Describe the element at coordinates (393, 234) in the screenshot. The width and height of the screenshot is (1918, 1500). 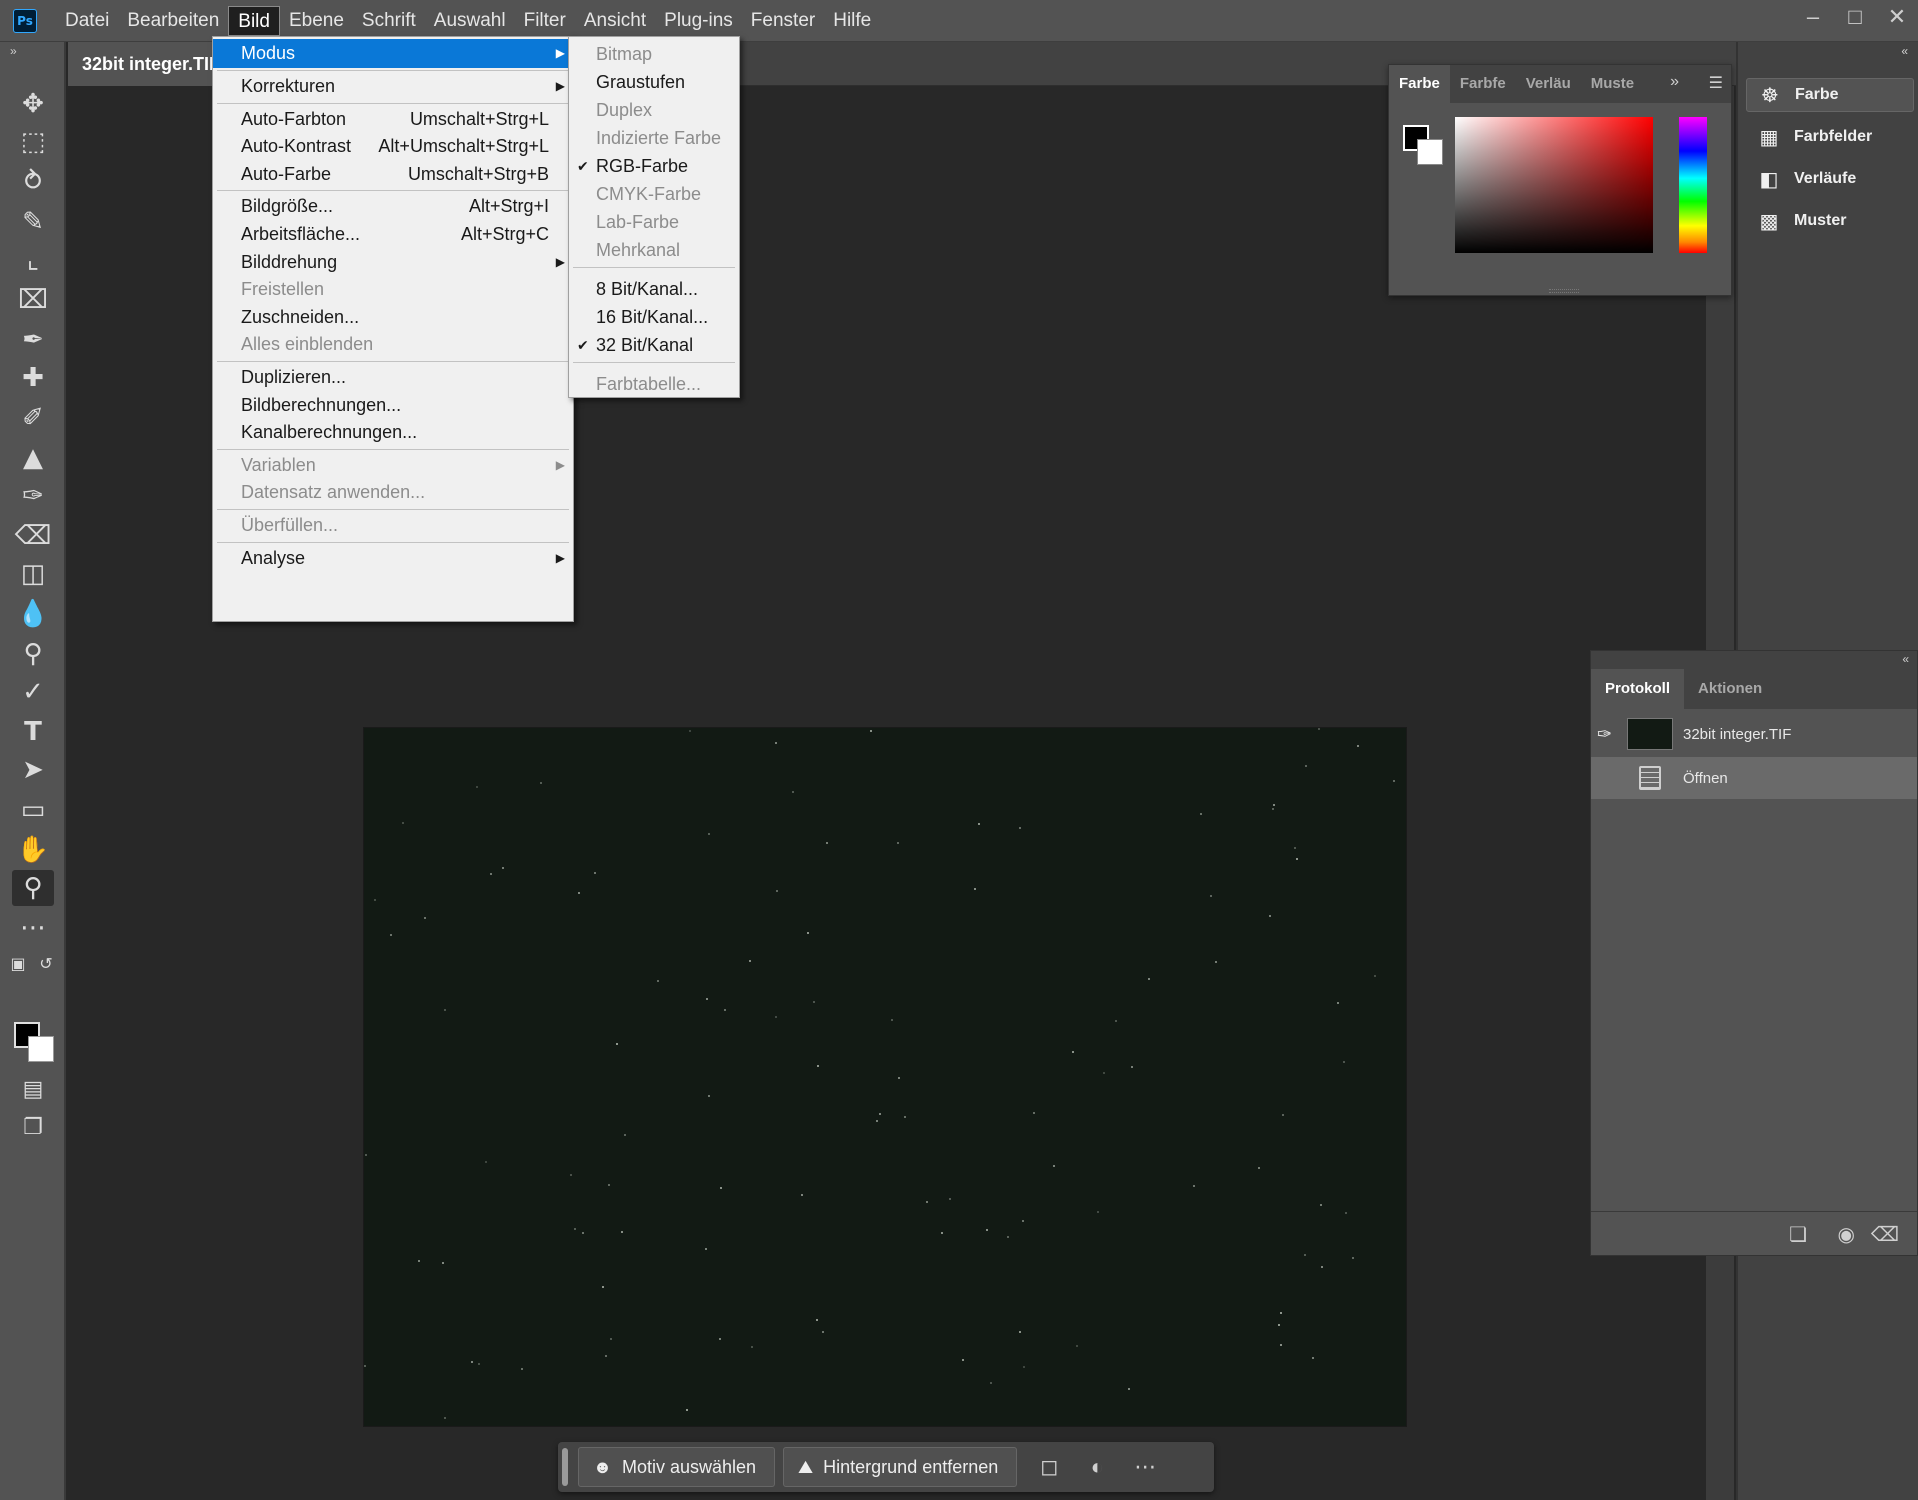
I see `bild-menu-item: Arbeitsfläche... Alt+Strg+C` at that location.